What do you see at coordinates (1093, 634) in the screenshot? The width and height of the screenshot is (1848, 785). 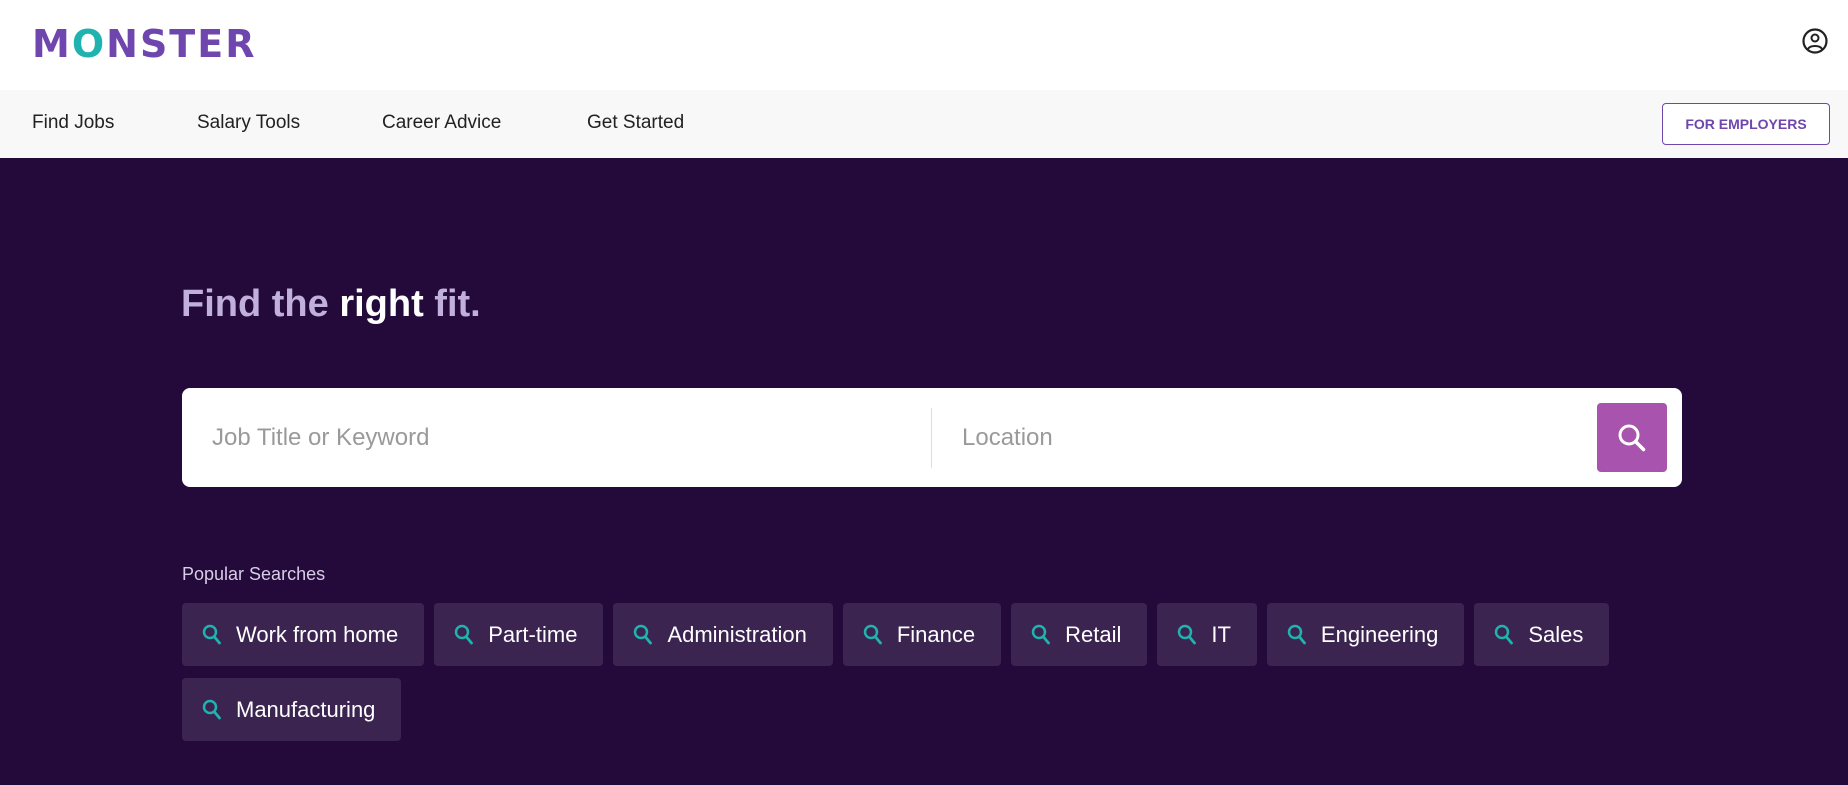 I see `chip-label: Retail` at bounding box center [1093, 634].